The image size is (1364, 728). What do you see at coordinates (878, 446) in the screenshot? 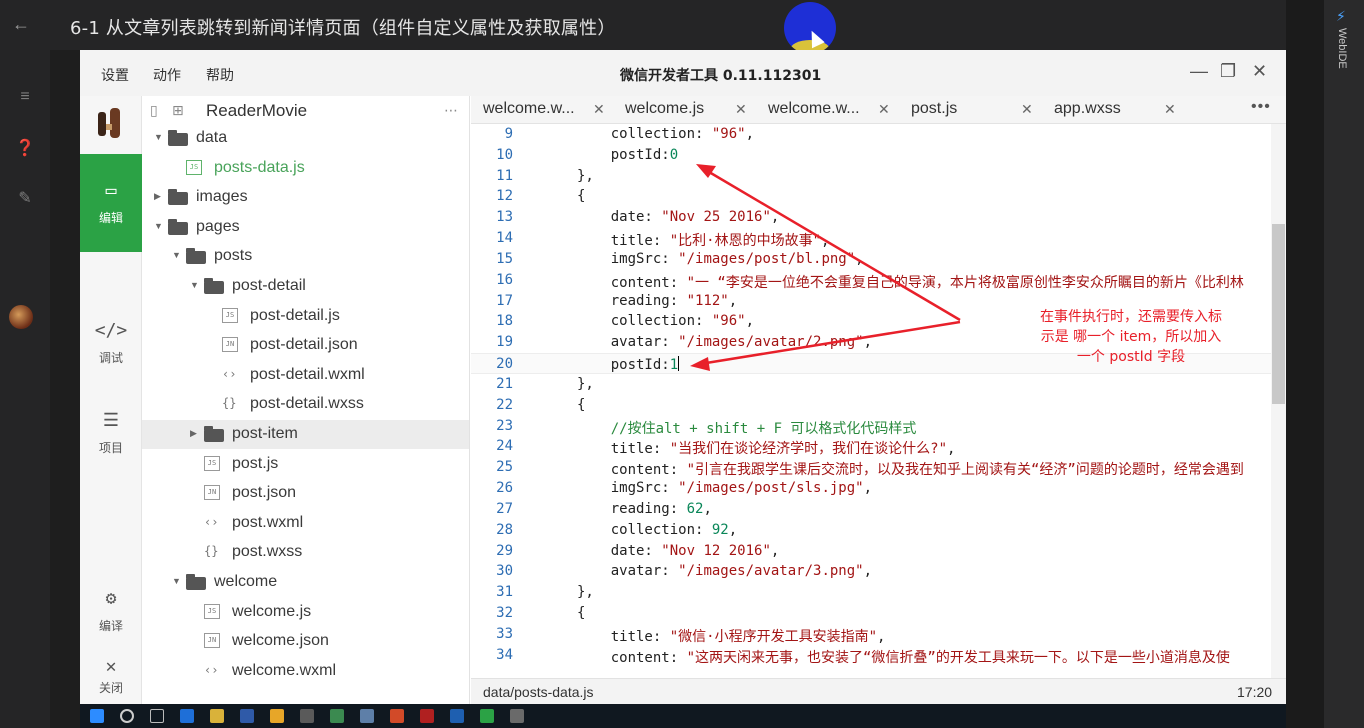
I see `code-line: 24 title: "当我们在谈论经济学时，我们在谈论什么?",` at bounding box center [878, 446].